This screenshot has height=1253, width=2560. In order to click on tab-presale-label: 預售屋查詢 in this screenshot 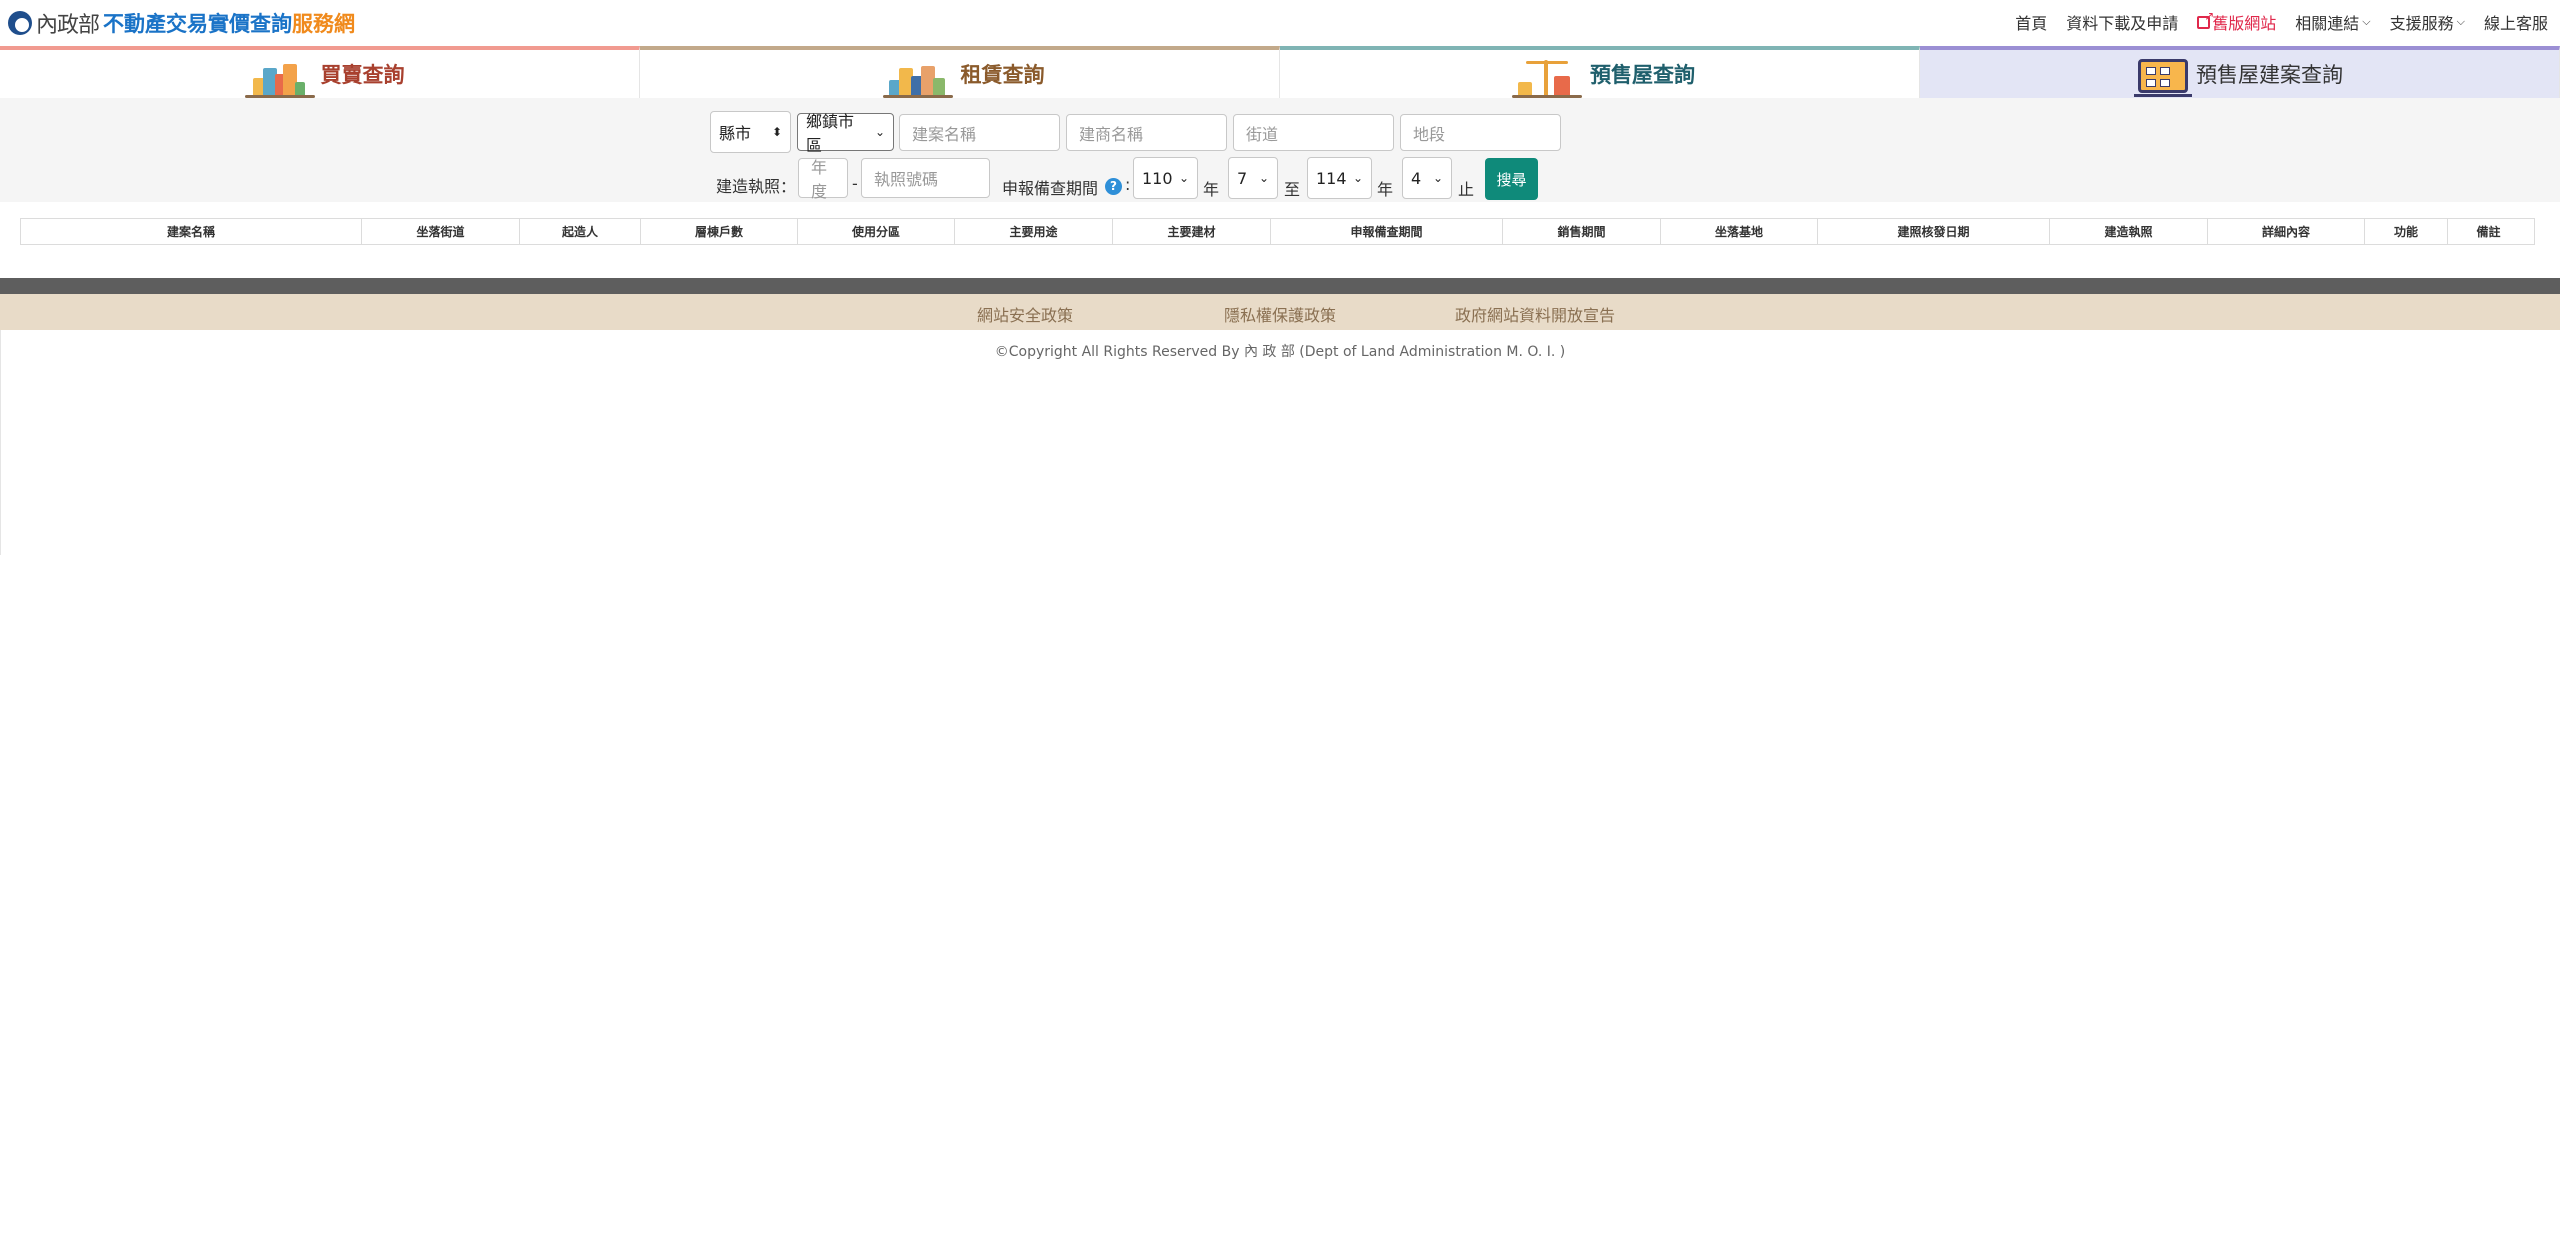, I will do `click(1642, 75)`.